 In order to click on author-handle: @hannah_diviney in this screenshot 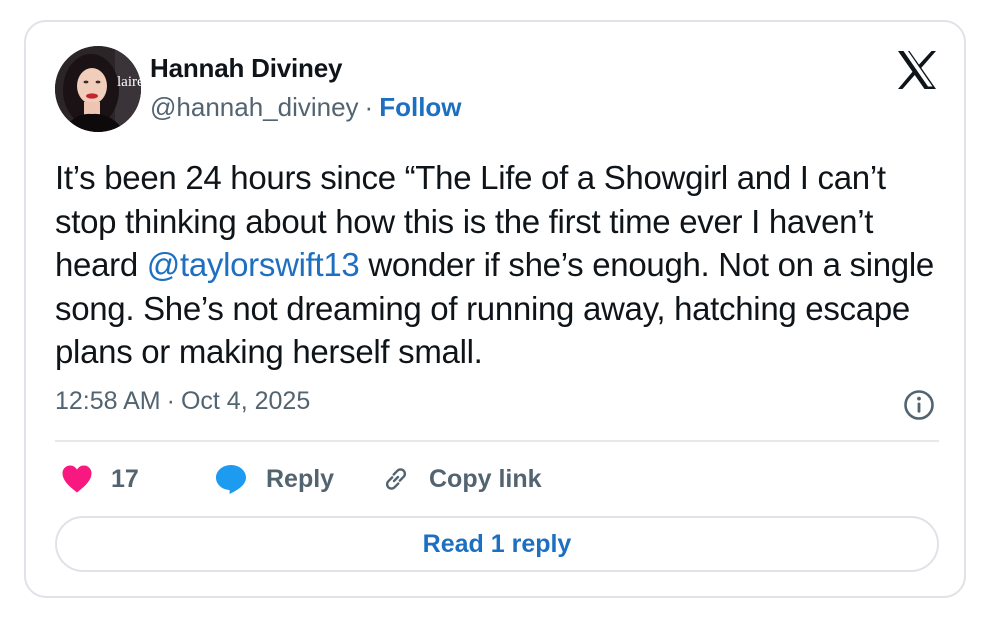, I will do `click(254, 107)`.